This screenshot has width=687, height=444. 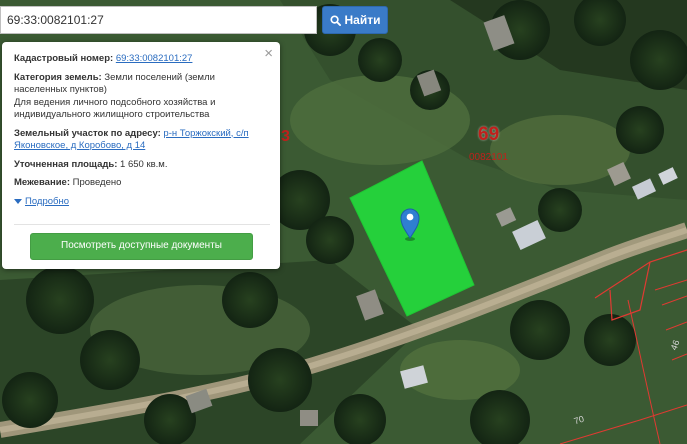 What do you see at coordinates (141, 183) in the screenshot?
I see `survey-row: Межевание: Проведено` at bounding box center [141, 183].